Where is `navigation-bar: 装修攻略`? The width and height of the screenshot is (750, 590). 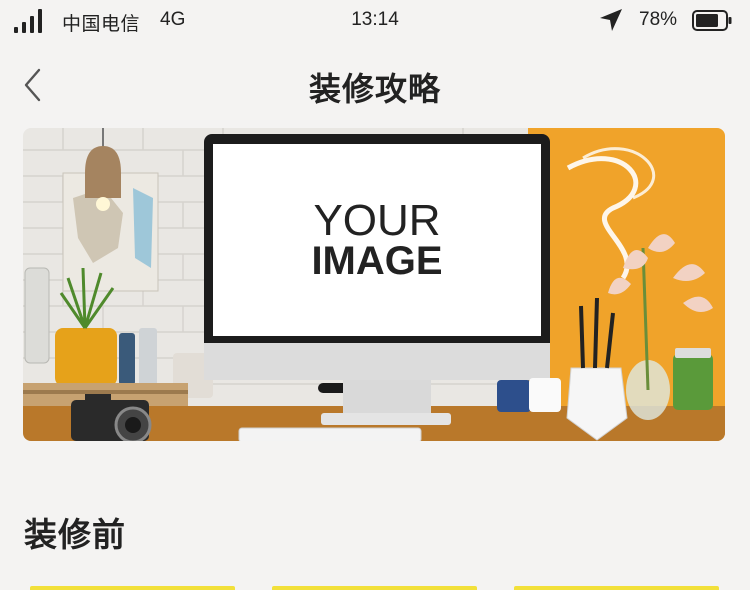
navigation-bar: 装修攻略 is located at coordinates (375, 85).